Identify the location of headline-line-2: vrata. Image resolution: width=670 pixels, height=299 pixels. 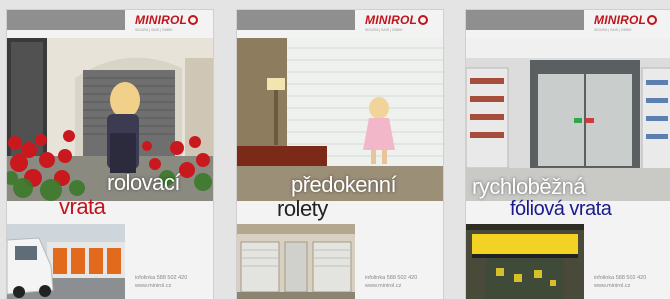
(82, 206).